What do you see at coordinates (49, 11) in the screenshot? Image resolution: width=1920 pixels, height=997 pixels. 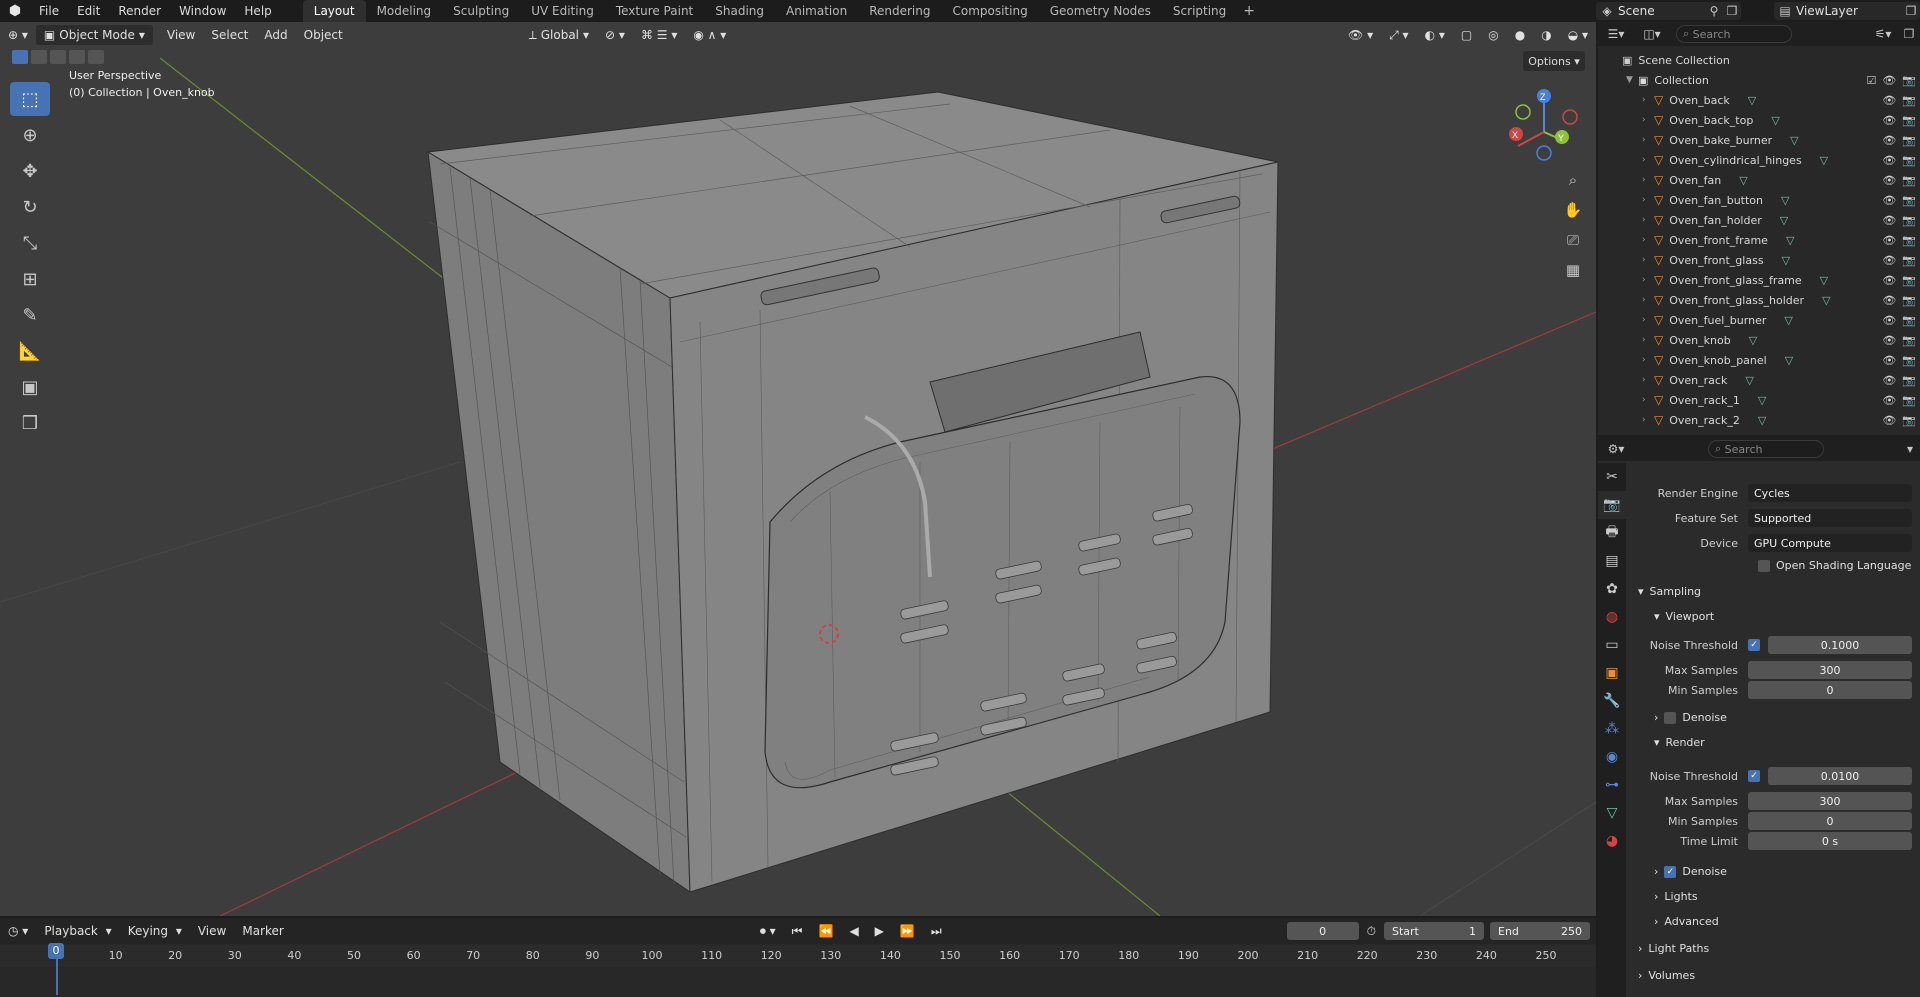 I see `menu-file: File` at bounding box center [49, 11].